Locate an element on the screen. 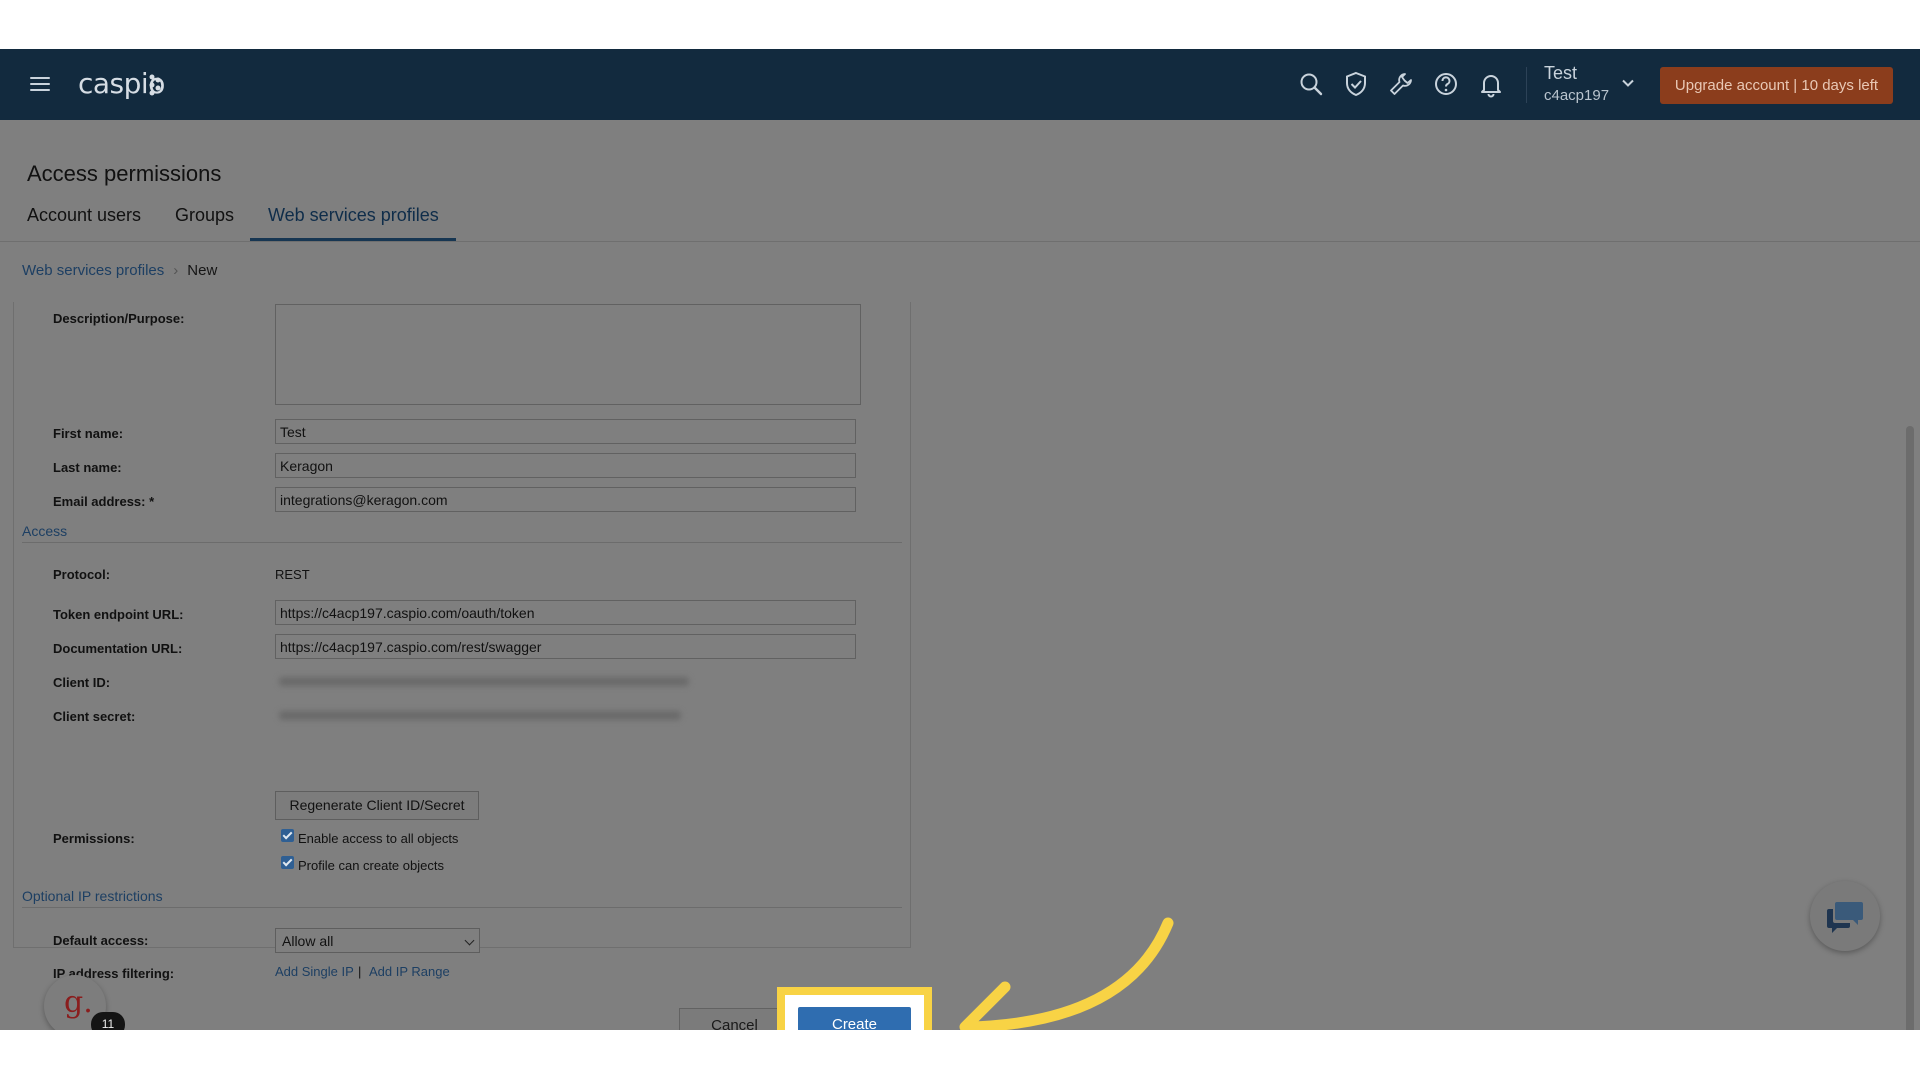 The image size is (1920, 1080). breadcrumb: Web services profiles › New is located at coordinates (119, 270).